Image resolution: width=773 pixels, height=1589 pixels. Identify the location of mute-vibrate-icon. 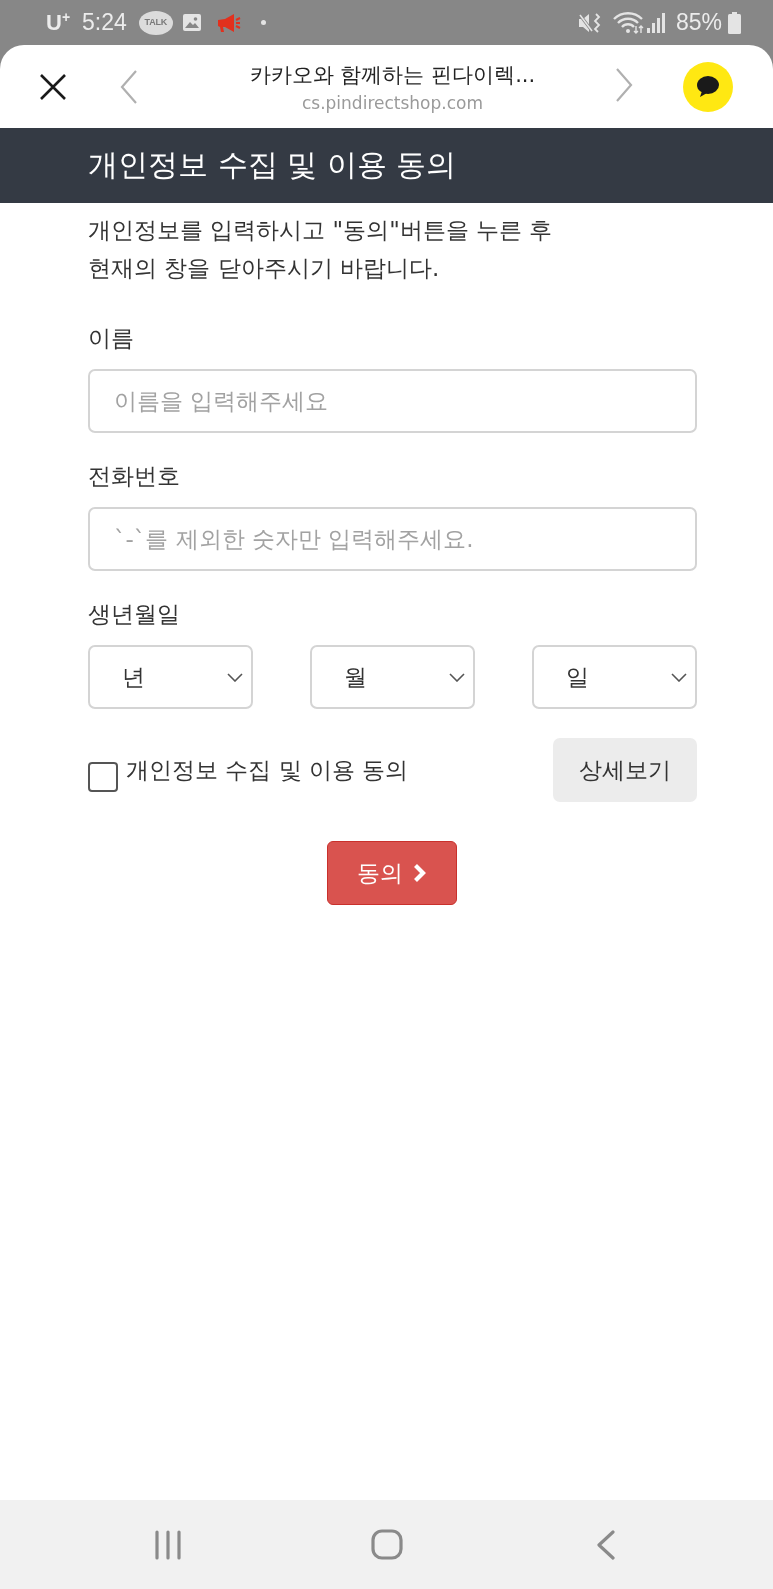
(589, 22).